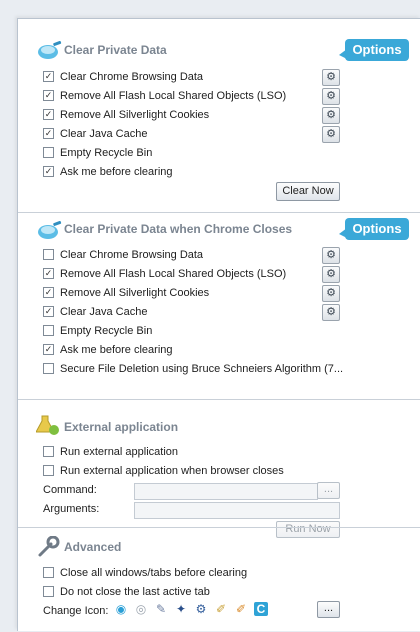  I want to click on gear-icon: ⚙, so click(201, 609).